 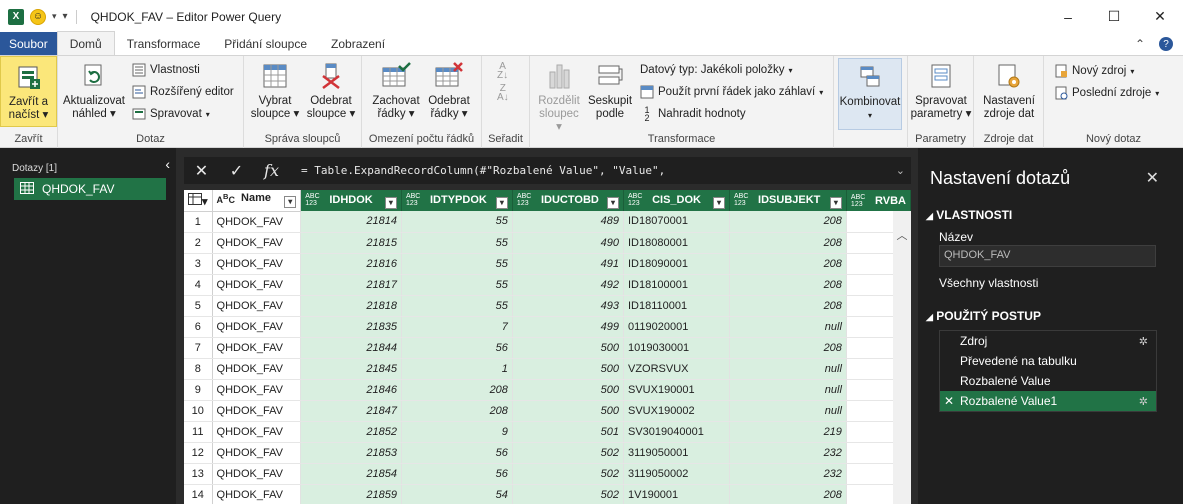 I want to click on table-cell: 493, so click(x=568, y=306).